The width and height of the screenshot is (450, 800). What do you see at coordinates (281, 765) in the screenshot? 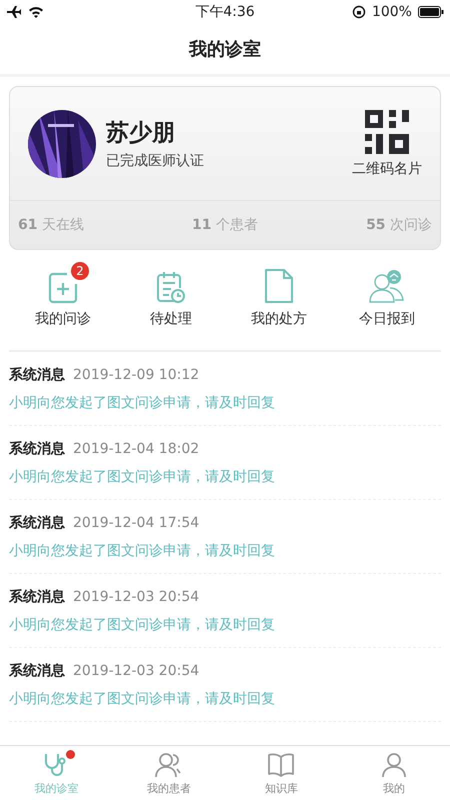
I see `book-icon` at bounding box center [281, 765].